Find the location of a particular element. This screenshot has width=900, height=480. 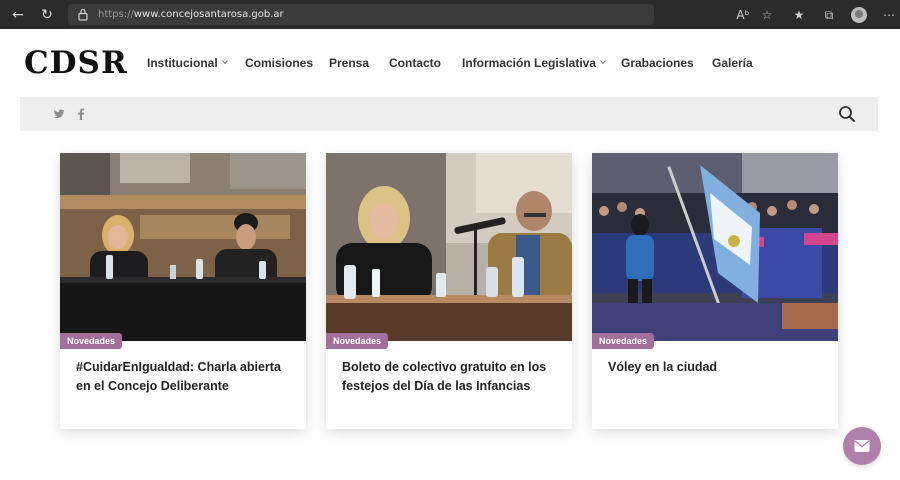

profile-avatar is located at coordinates (859, 15).